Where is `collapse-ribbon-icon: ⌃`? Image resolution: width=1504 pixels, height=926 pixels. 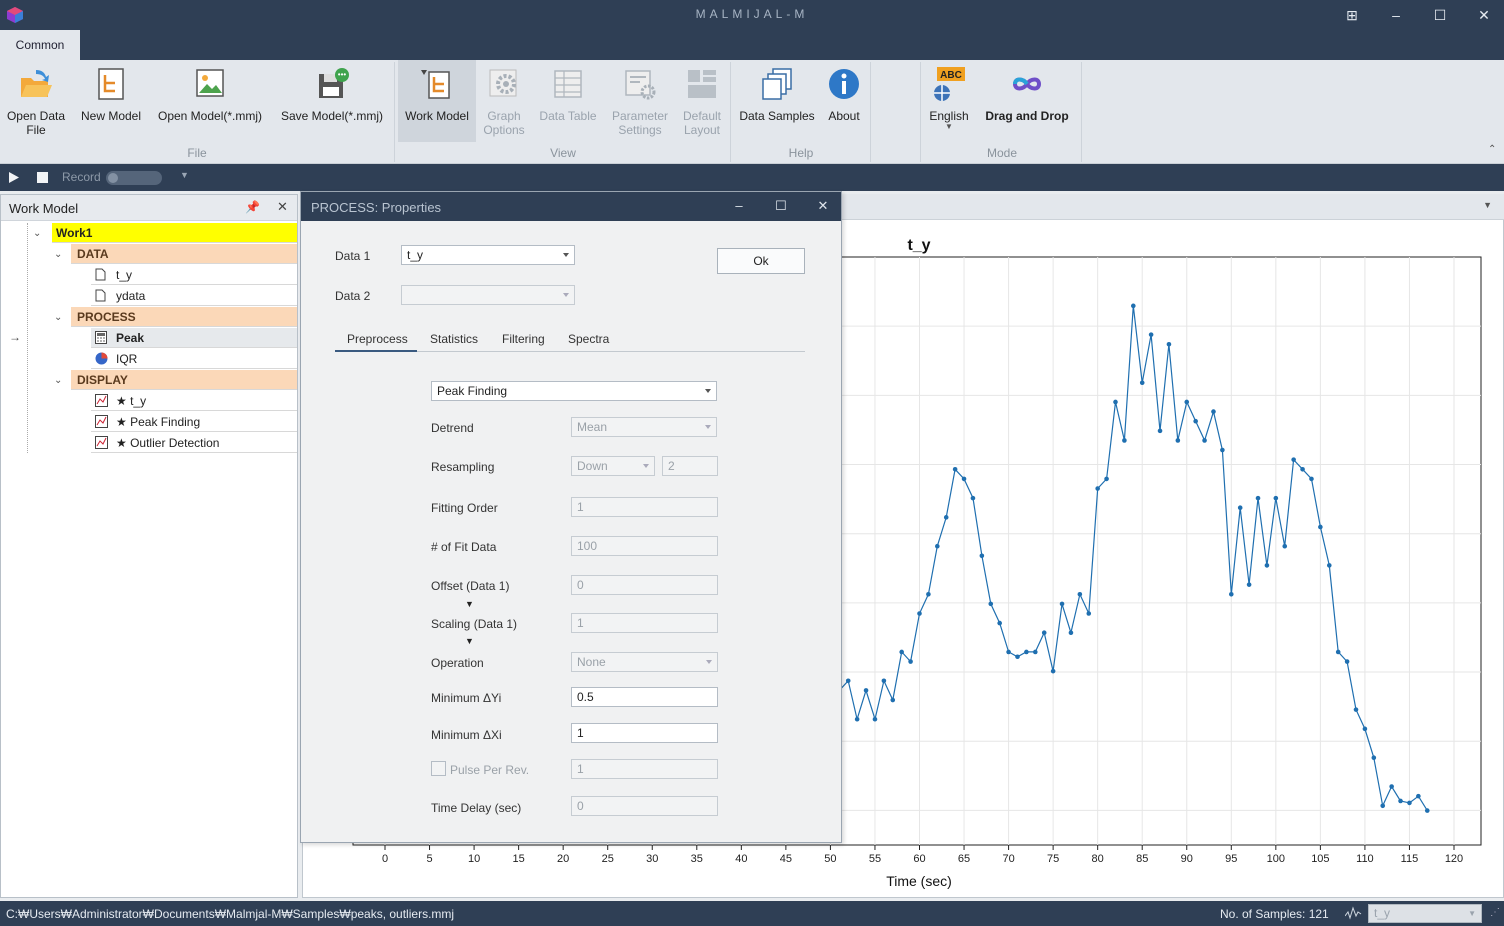 collapse-ribbon-icon: ⌃ is located at coordinates (1492, 149).